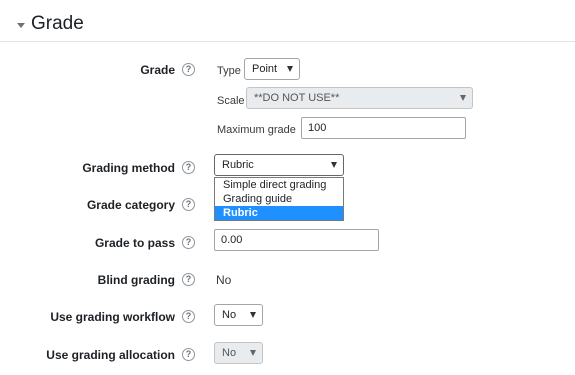 This screenshot has width=575, height=375. I want to click on section-title: Grade, so click(57, 24).